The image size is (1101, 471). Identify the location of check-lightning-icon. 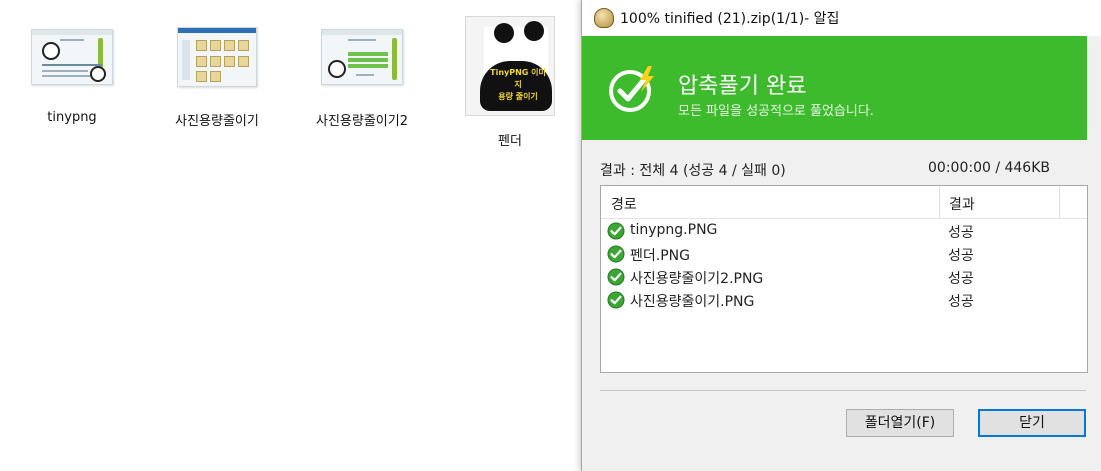
(633, 89).